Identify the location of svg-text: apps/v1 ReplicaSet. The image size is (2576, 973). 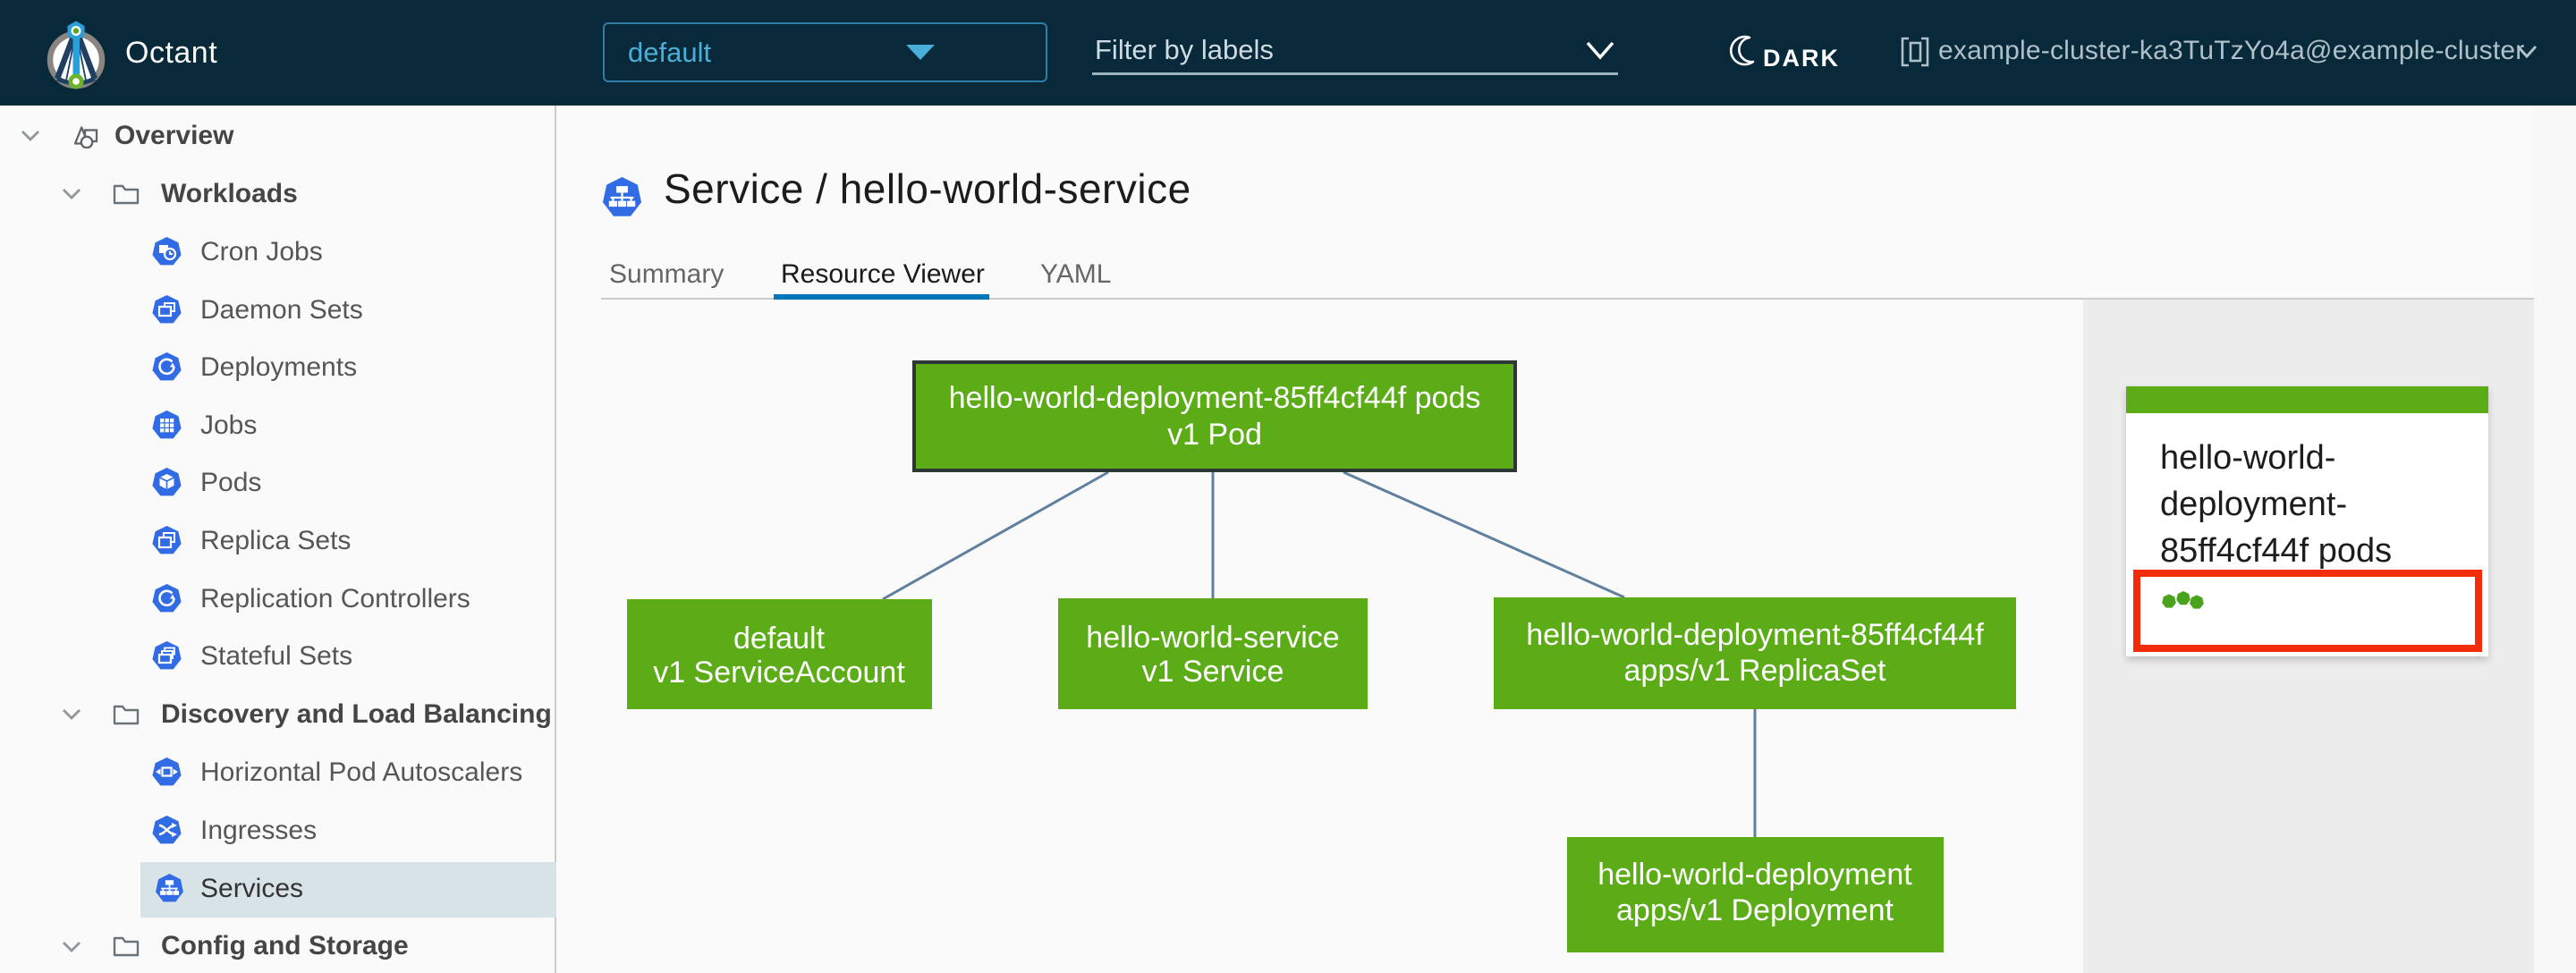
(1755, 671).